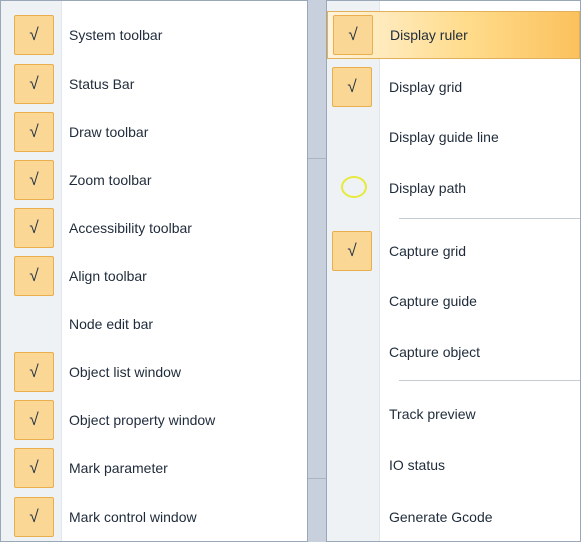  I want to click on menu-item-generate-gcode: Generate Gcode, so click(453, 517).